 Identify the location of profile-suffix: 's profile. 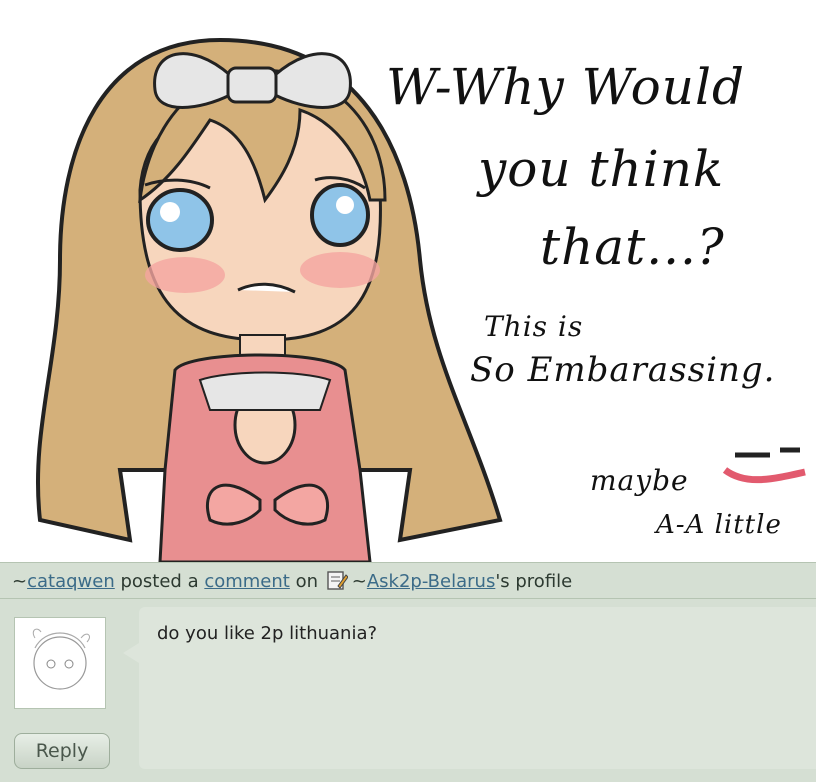
(534, 581).